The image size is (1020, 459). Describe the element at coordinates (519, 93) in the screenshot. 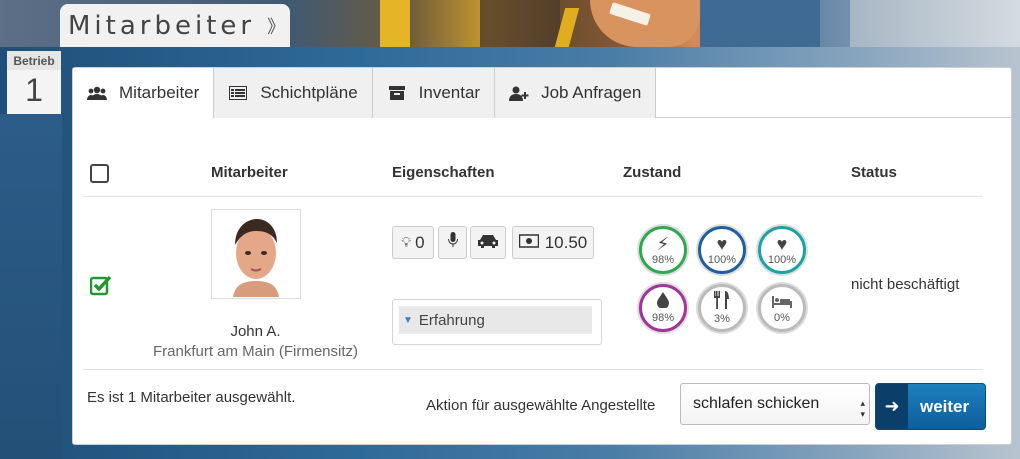

I see `user-plus-icon` at that location.